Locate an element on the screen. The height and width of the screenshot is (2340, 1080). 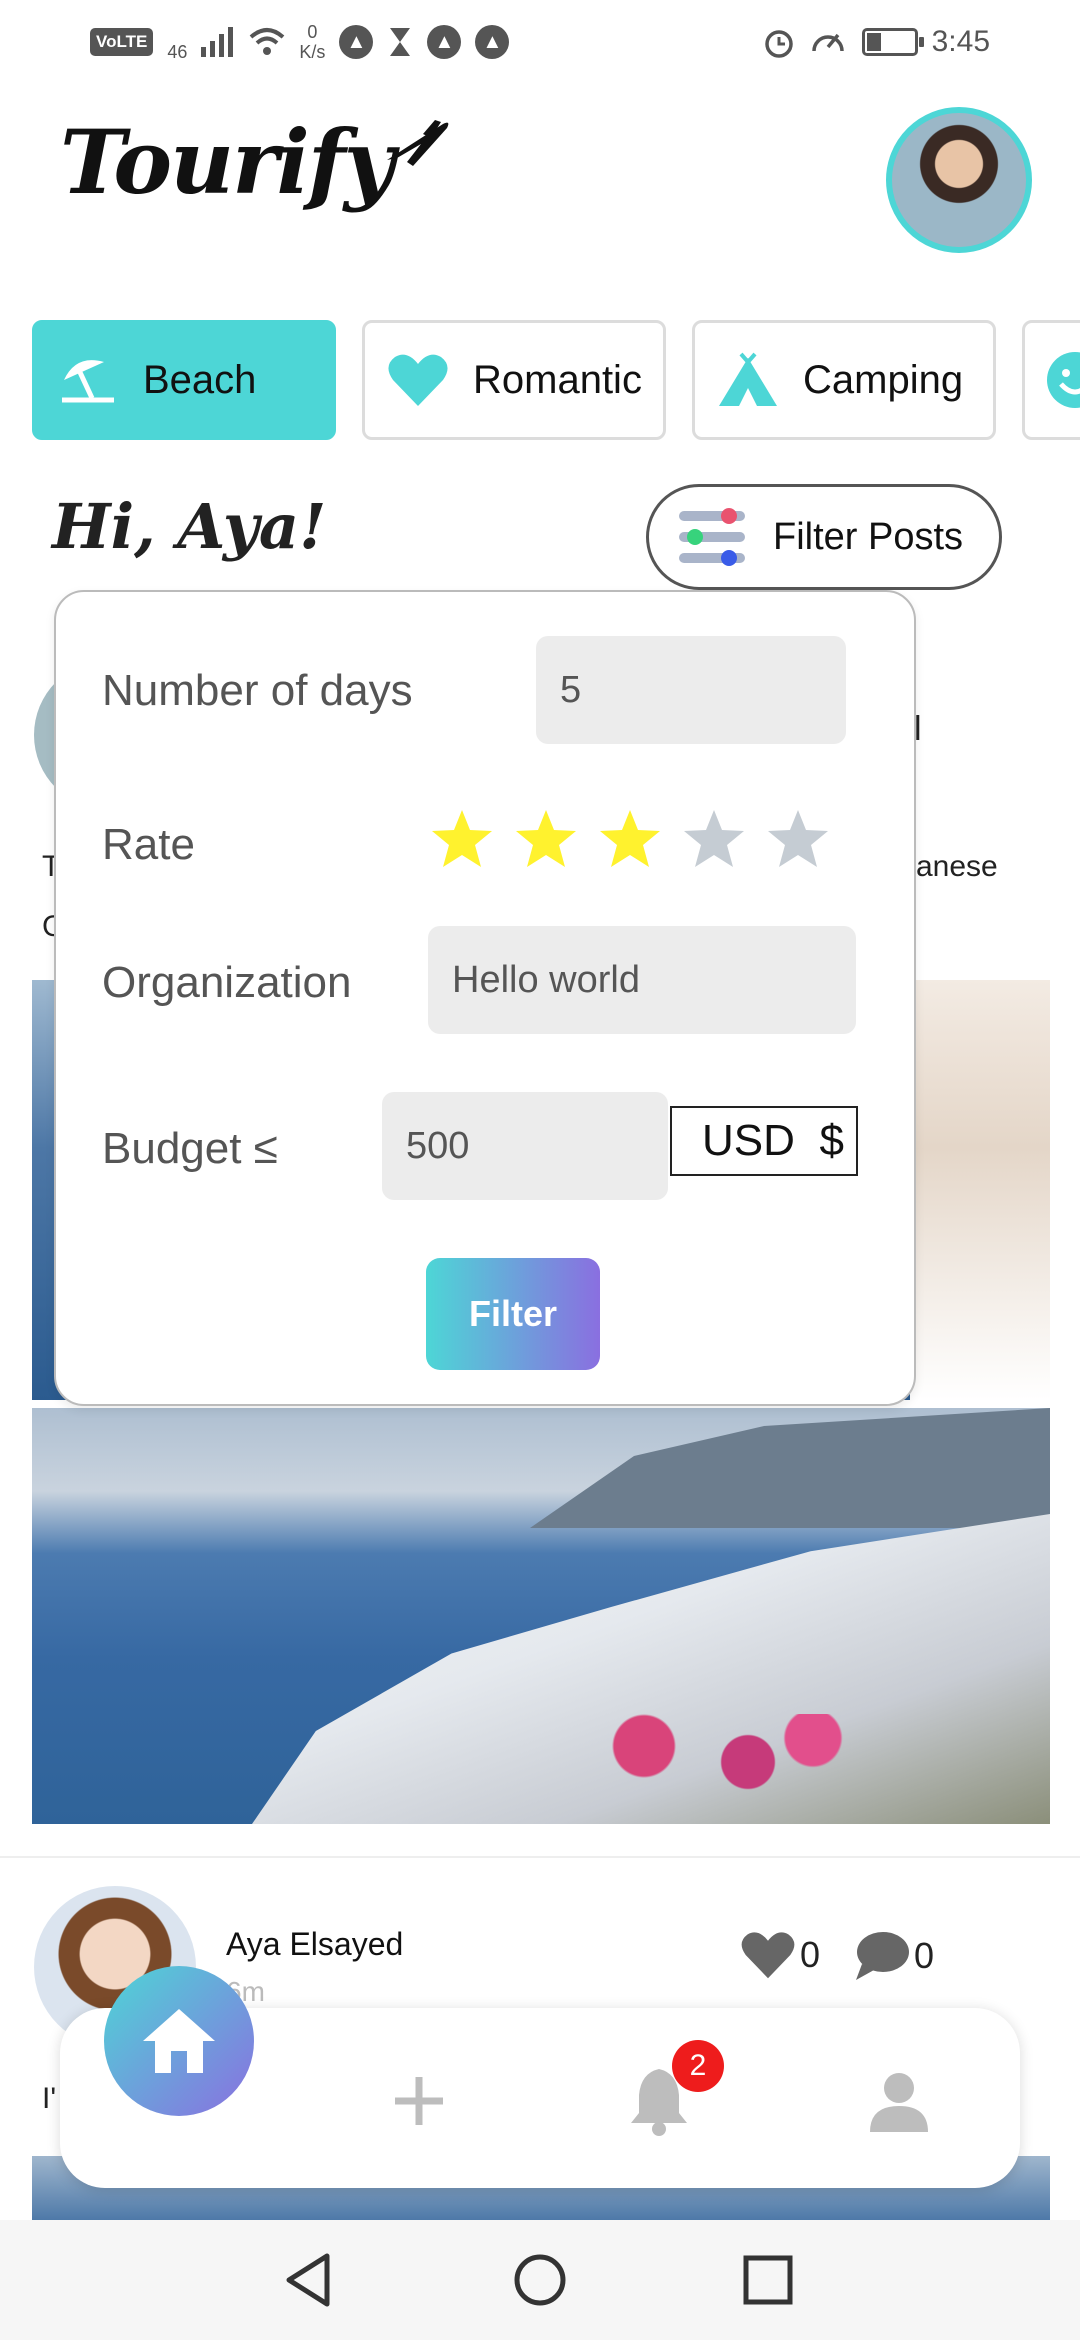
system-recents-button is located at coordinates (768, 2280).